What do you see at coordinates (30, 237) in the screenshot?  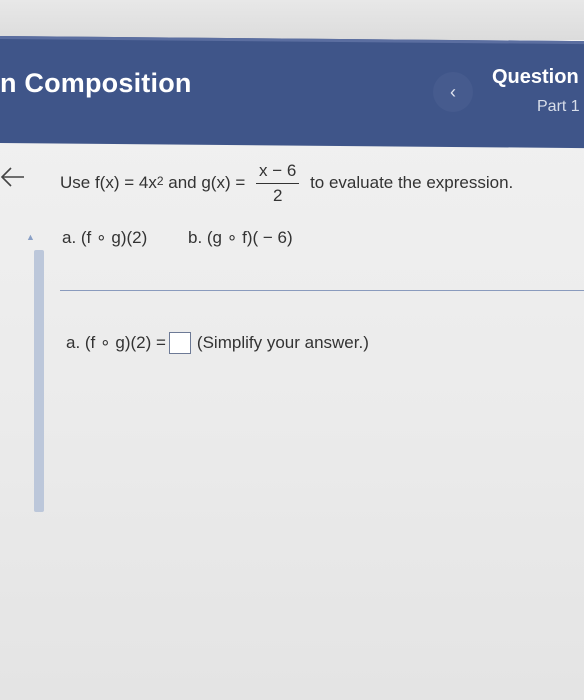 I see `scroll-up-icon: ▲` at bounding box center [30, 237].